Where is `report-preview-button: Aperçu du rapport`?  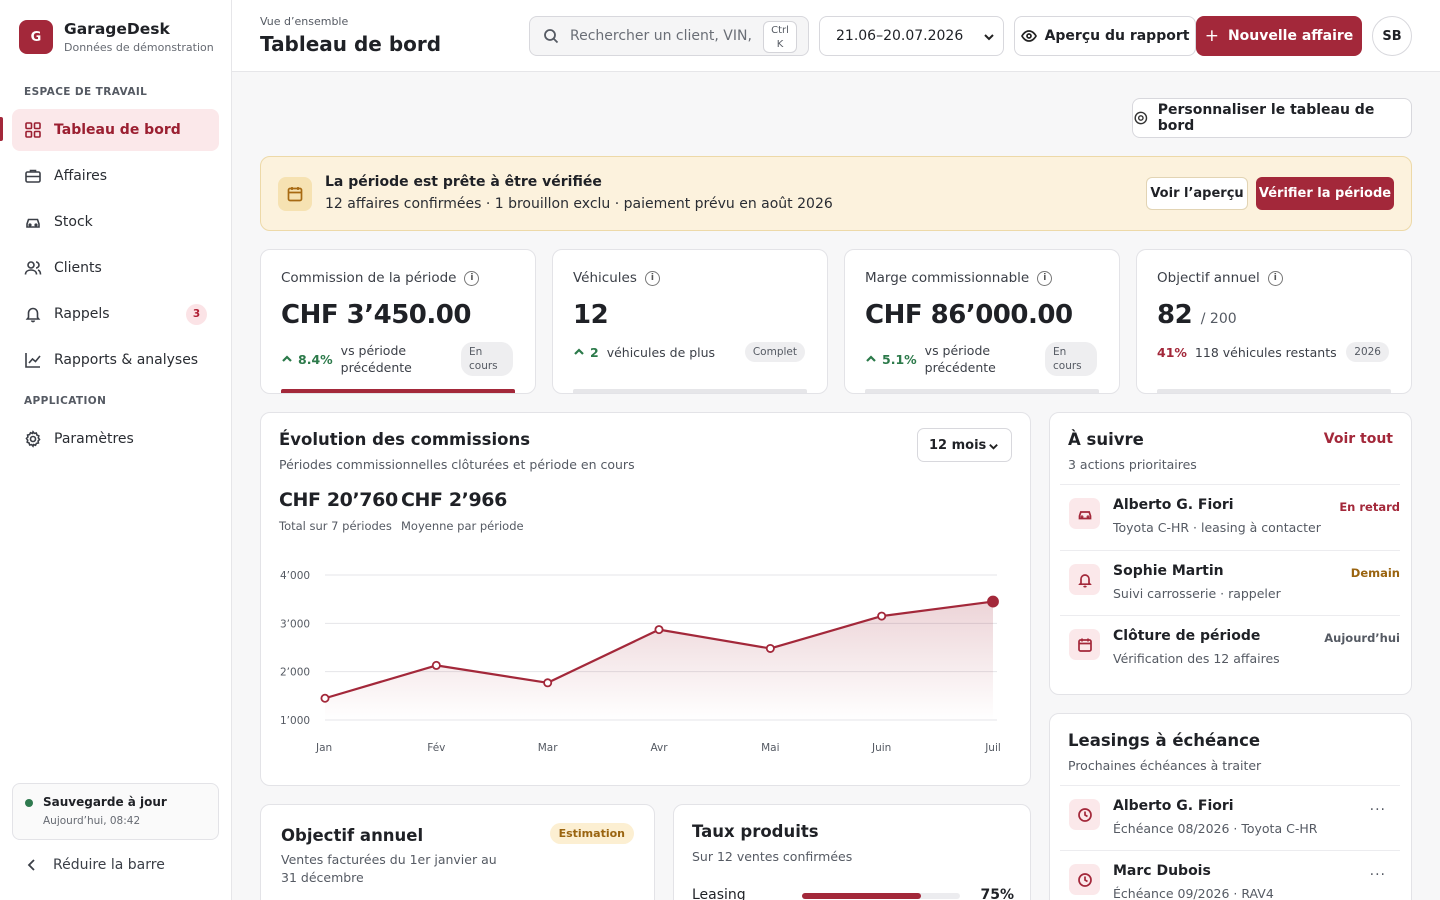
report-preview-button: Aperçu du rapport is located at coordinates (1105, 36).